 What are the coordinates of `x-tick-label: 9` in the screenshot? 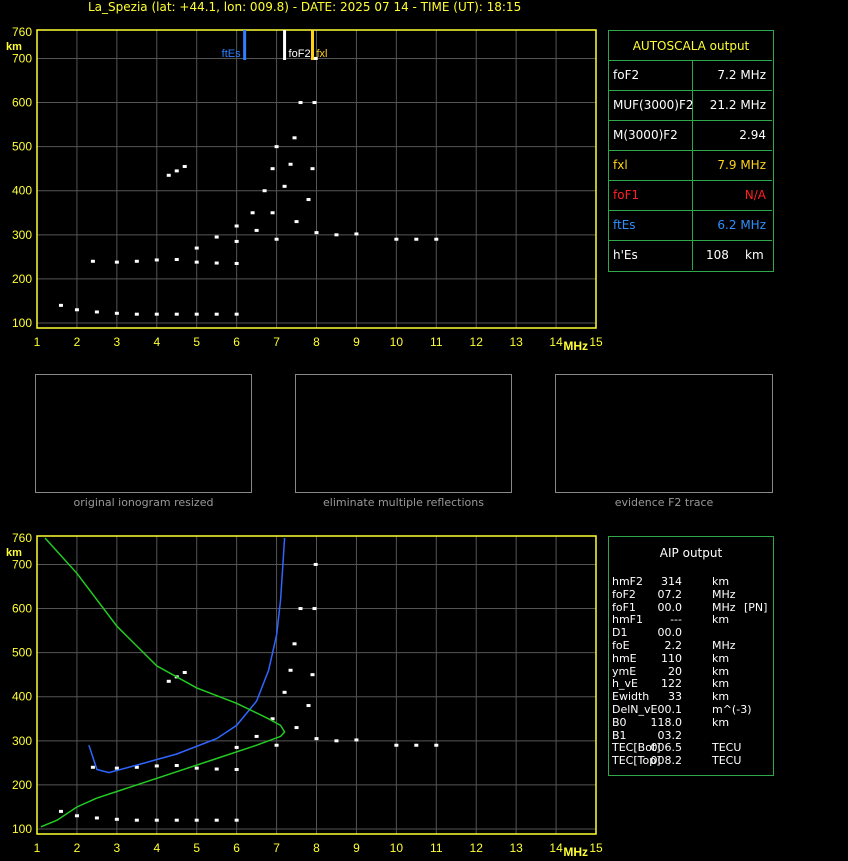 It's located at (356, 848).